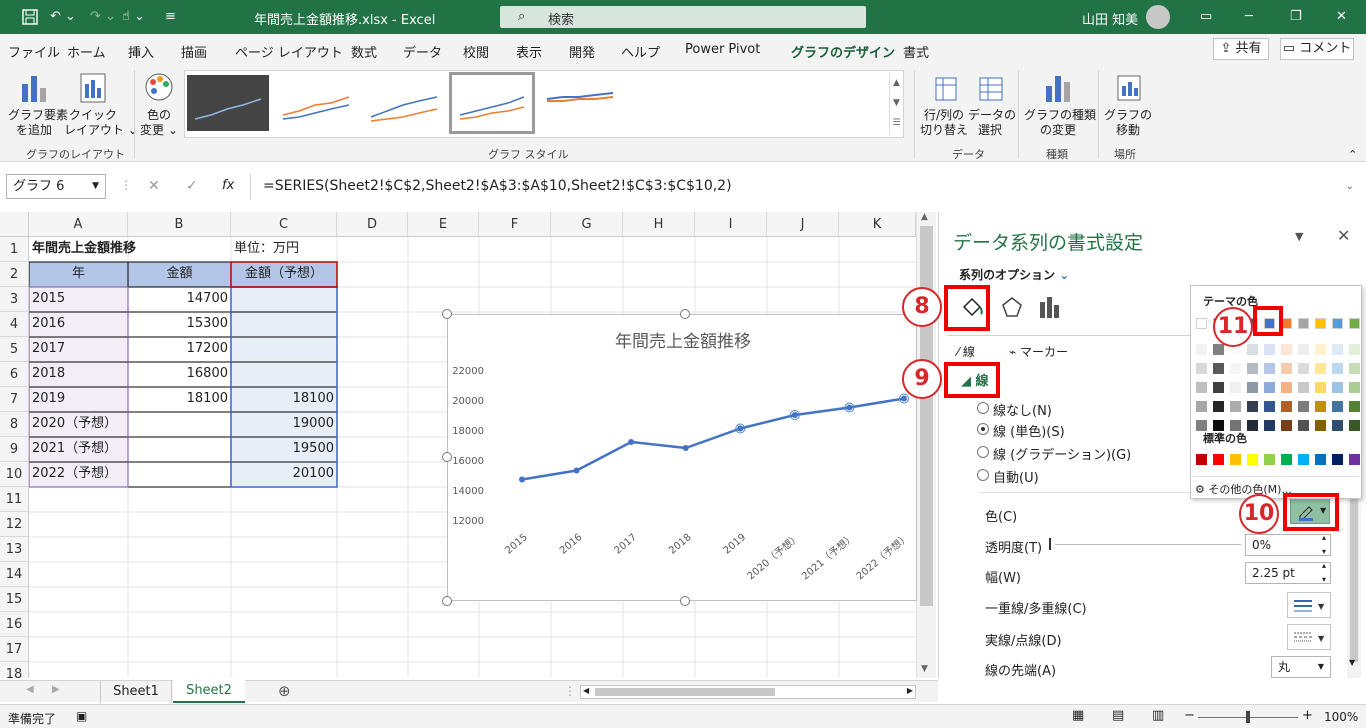  I want to click on tab-data: データ, so click(422, 51).